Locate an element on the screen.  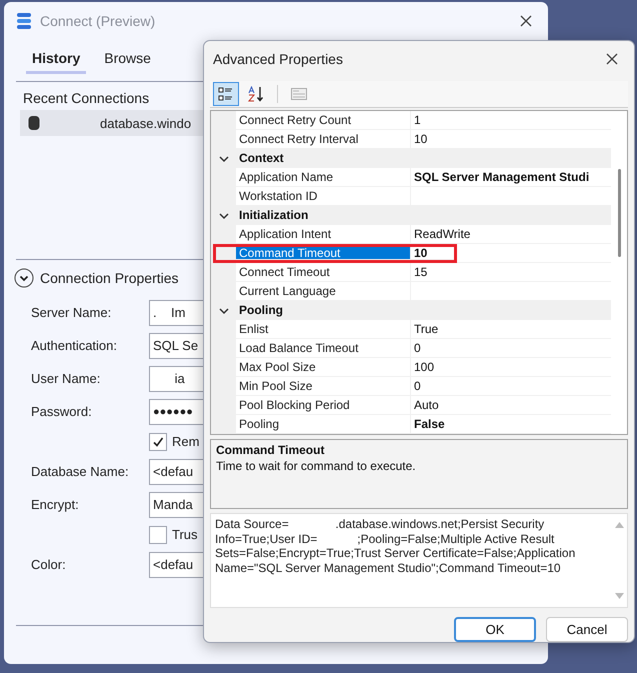
toolbar-button is located at coordinates (226, 94).